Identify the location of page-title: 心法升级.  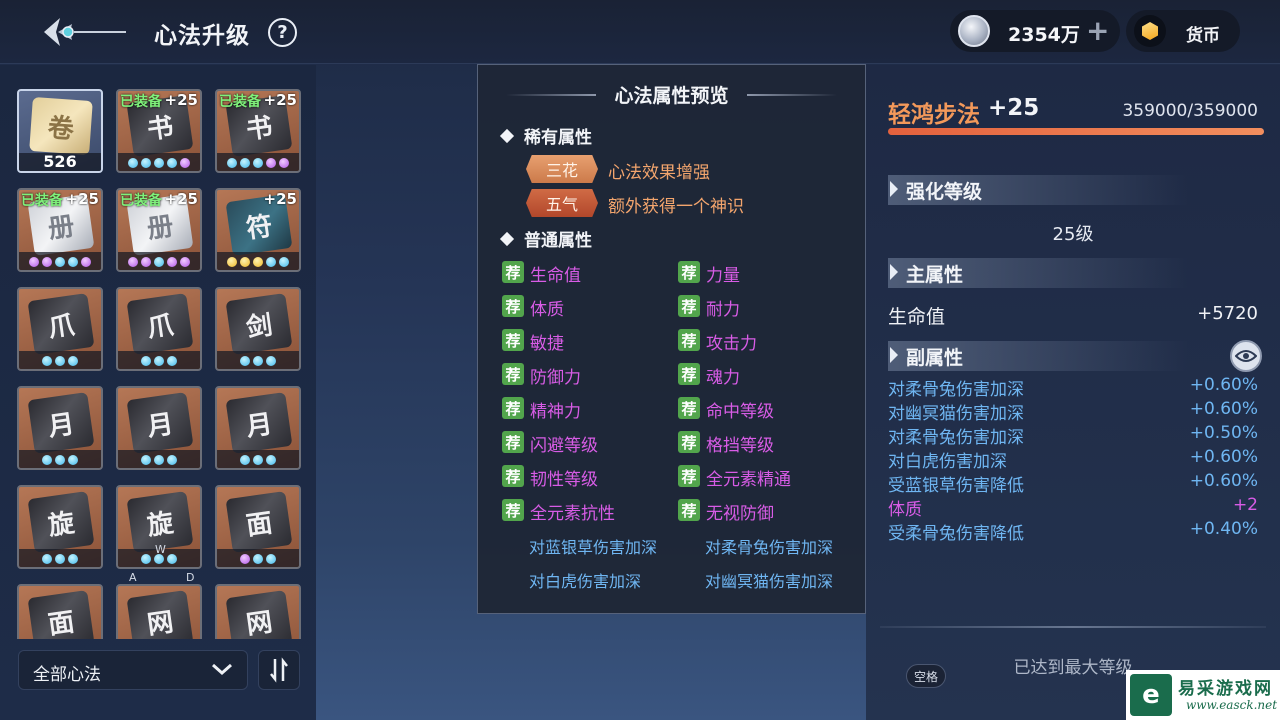
(202, 36).